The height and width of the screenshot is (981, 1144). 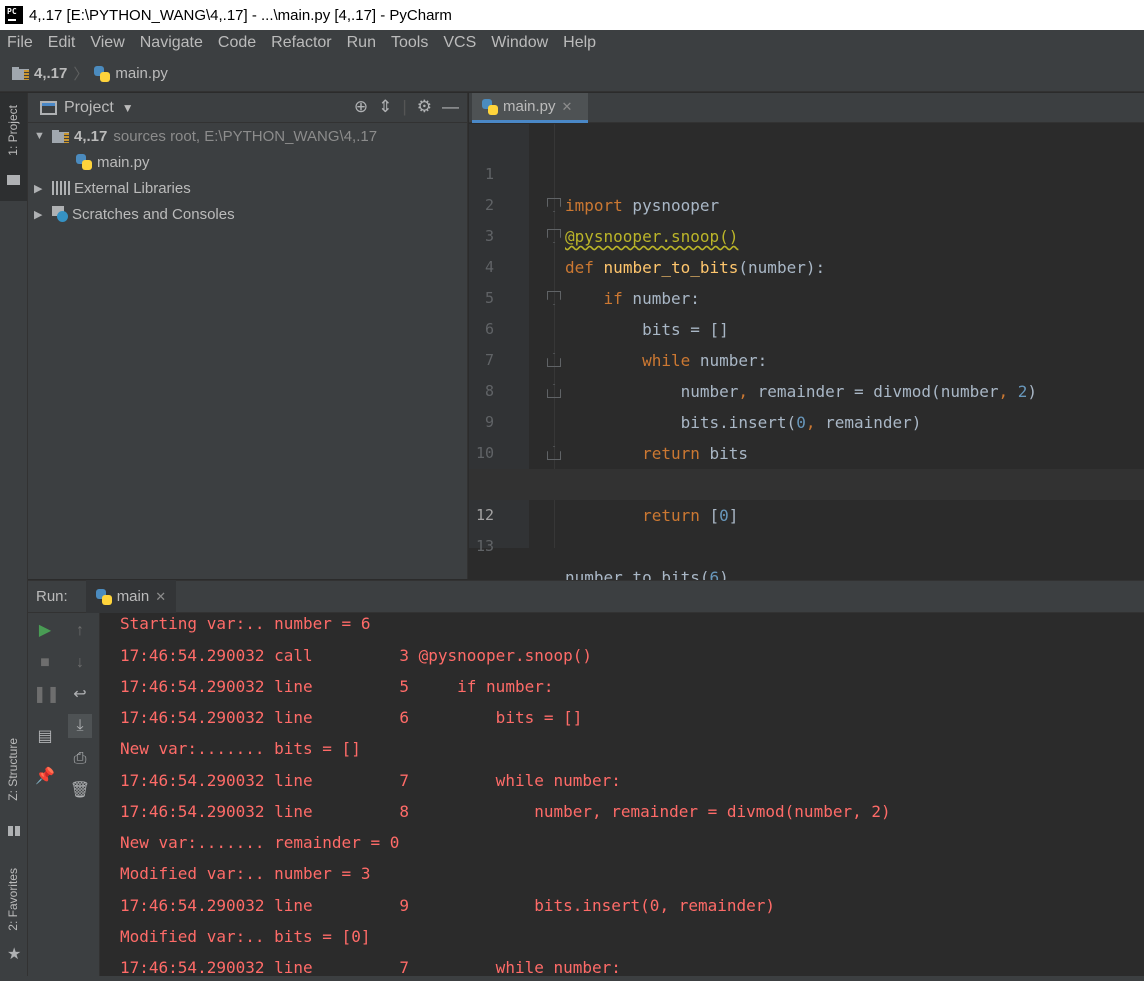 I want to click on tree-file-main: main.py, so click(x=247, y=162).